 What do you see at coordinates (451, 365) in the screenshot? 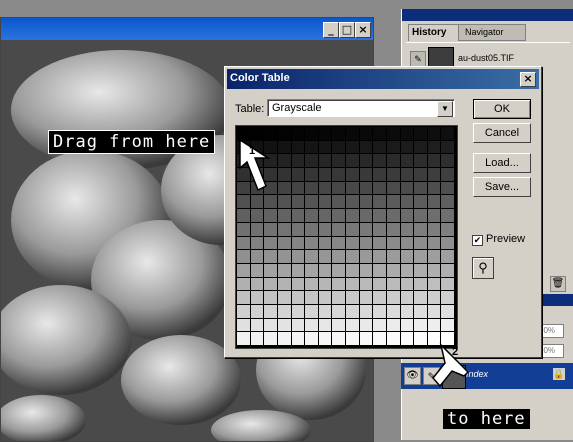
I see `arrow-2-icon` at bounding box center [451, 365].